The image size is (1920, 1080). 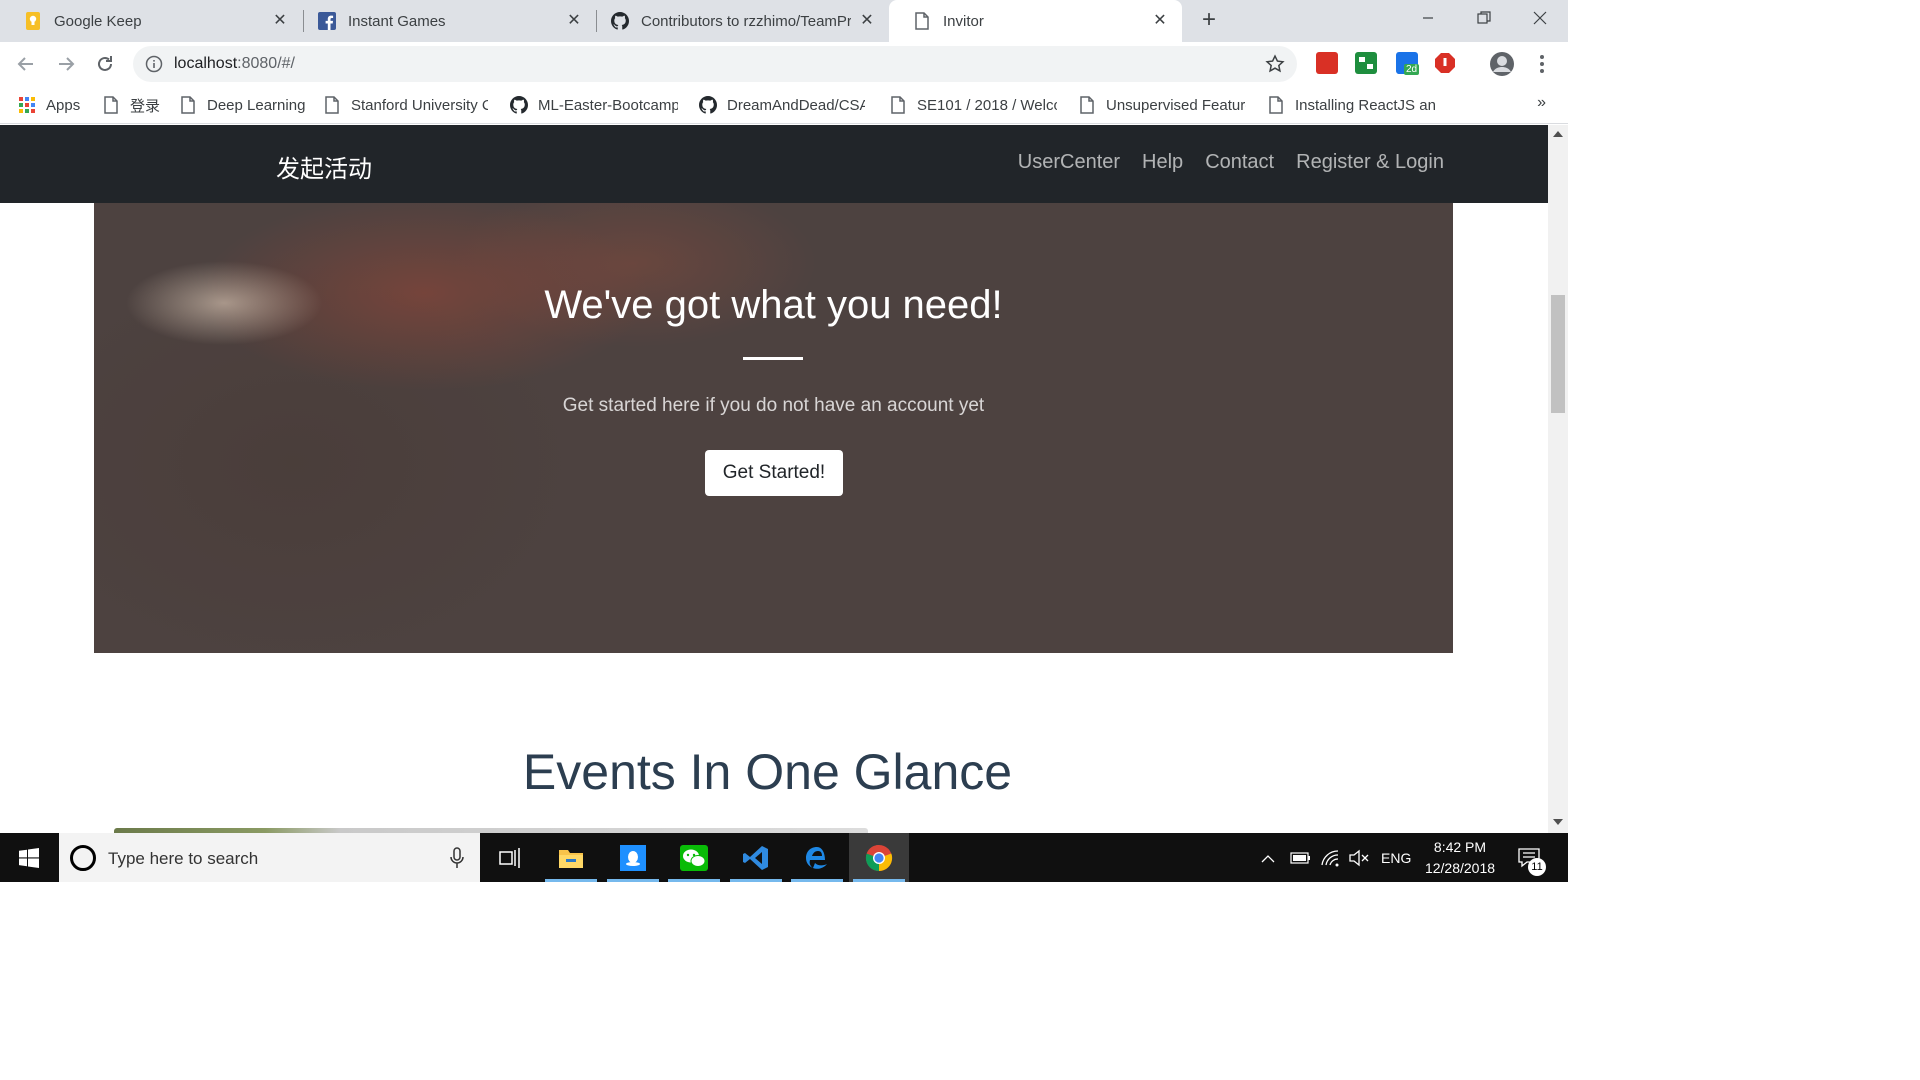 I want to click on bookmark-unsupervised: Unsupervised Feature, so click(x=1162, y=105).